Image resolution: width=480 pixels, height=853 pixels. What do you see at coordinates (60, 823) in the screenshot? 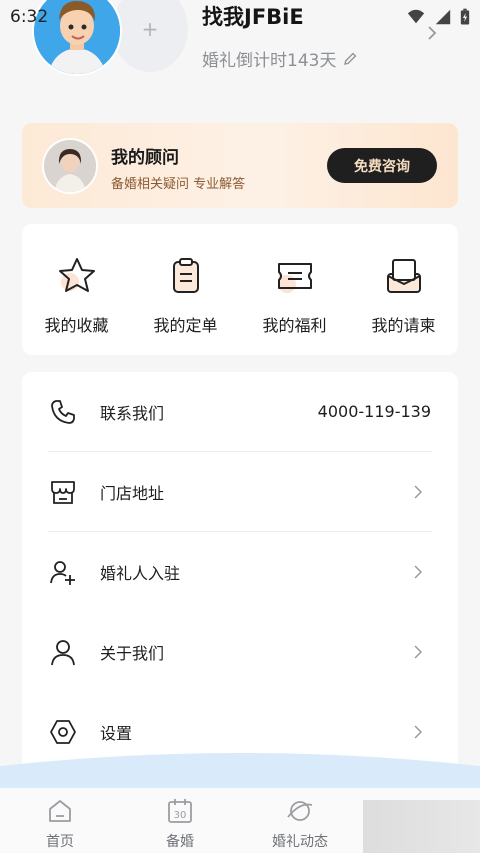
I see `nav-tab-home: 首页` at bounding box center [60, 823].